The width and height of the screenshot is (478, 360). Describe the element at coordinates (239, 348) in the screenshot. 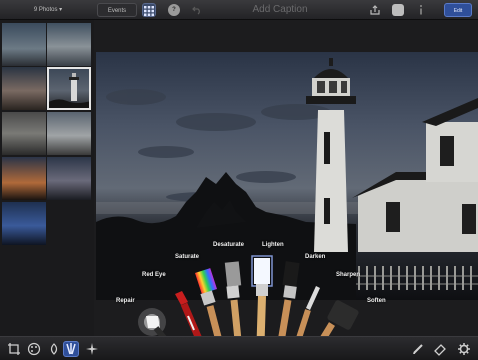

I see `bottom-toolbar` at that location.